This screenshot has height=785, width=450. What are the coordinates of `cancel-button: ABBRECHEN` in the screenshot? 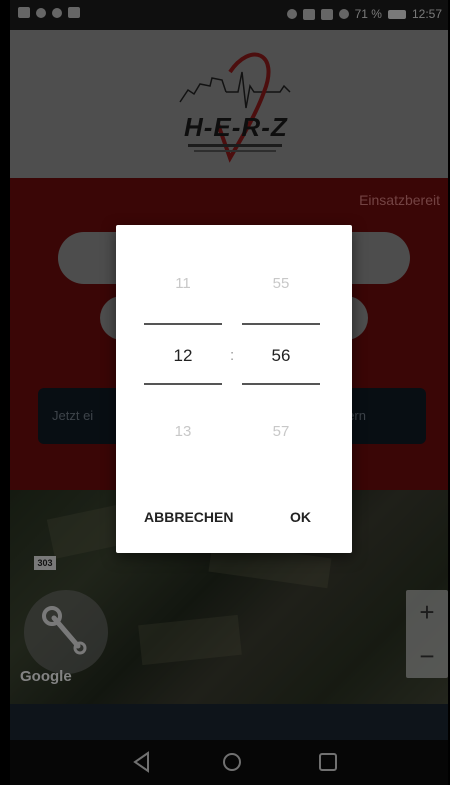 It's located at (188, 517).